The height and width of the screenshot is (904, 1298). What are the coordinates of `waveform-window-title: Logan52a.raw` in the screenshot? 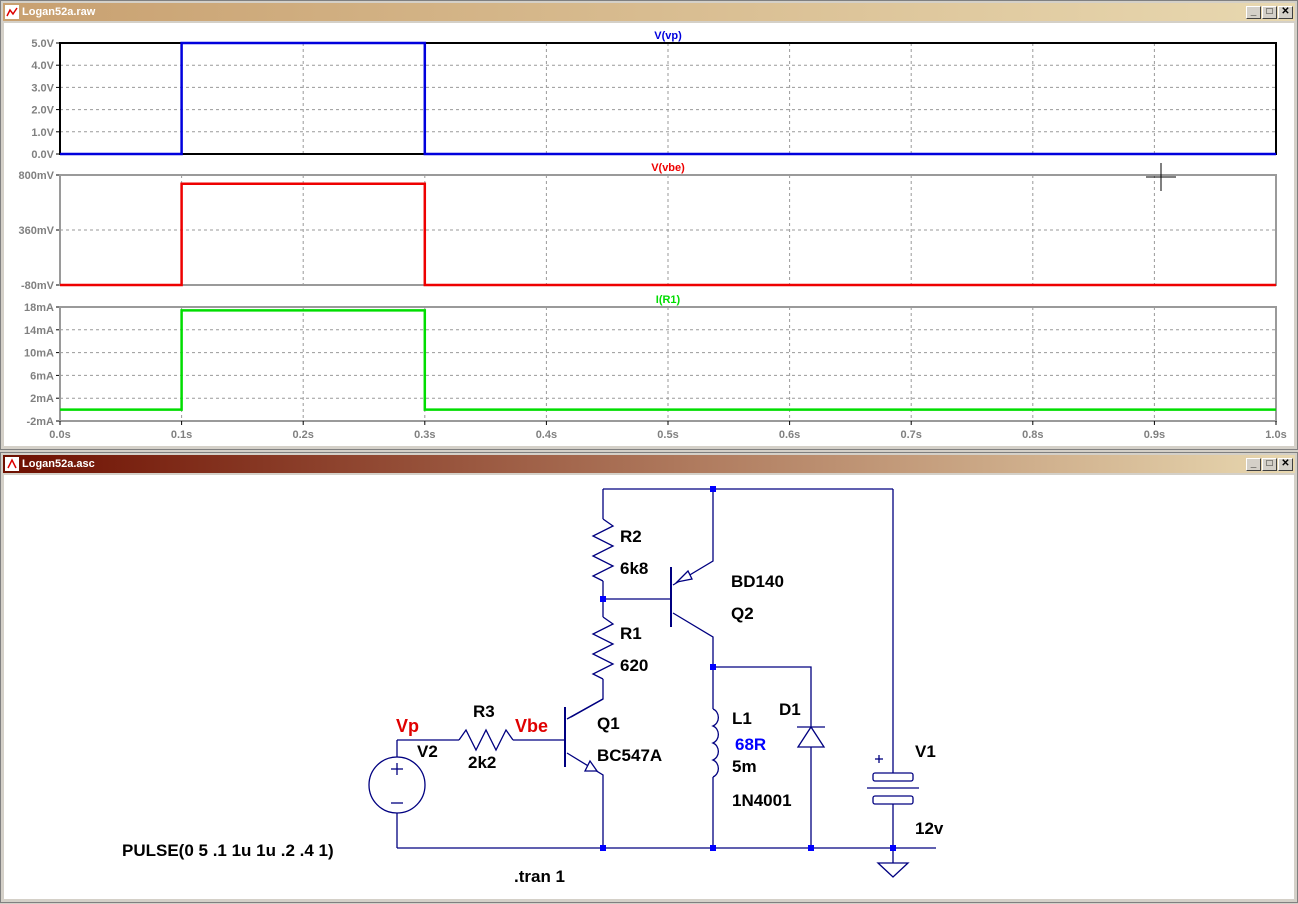 It's located at (59, 12).